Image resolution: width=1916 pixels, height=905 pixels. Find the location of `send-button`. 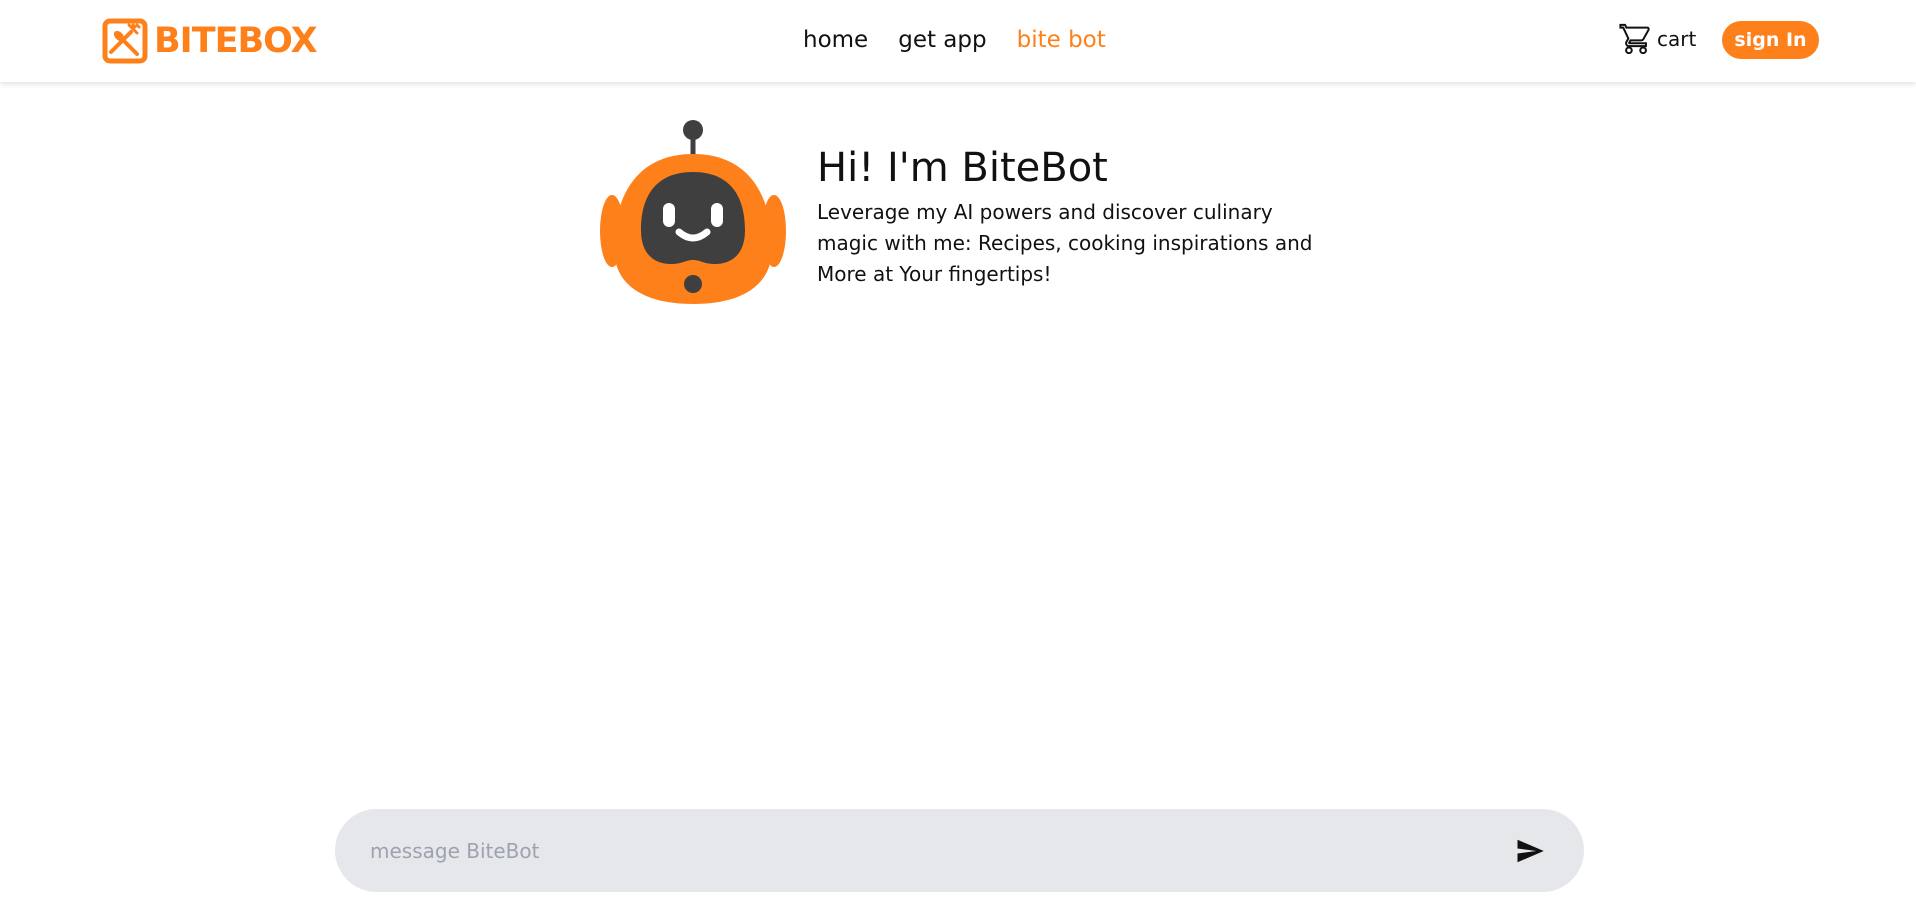

send-button is located at coordinates (1530, 851).